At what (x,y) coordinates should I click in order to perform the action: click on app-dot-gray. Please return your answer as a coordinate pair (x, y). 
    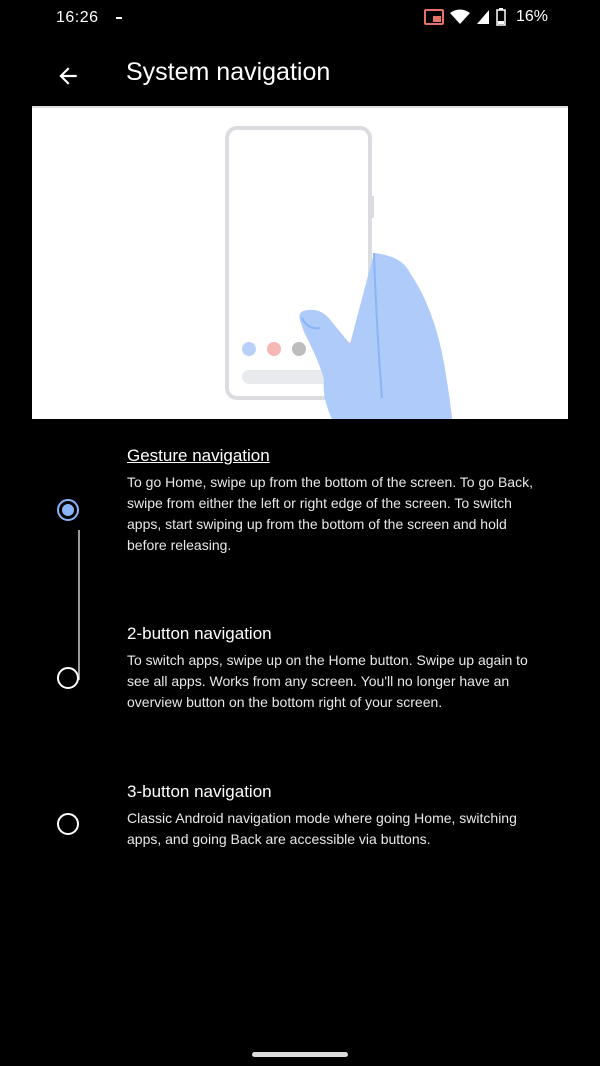
    Looking at the image, I should click on (299, 349).